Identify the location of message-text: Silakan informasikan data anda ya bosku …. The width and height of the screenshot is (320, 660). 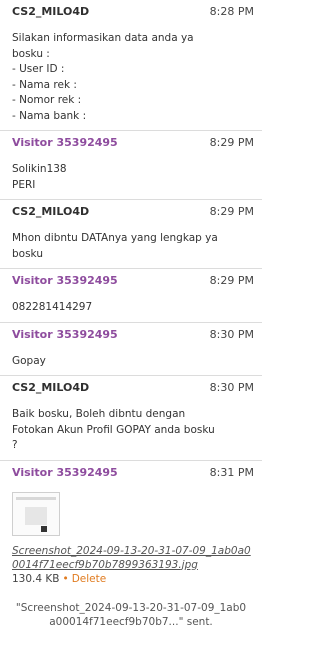
(103, 77).